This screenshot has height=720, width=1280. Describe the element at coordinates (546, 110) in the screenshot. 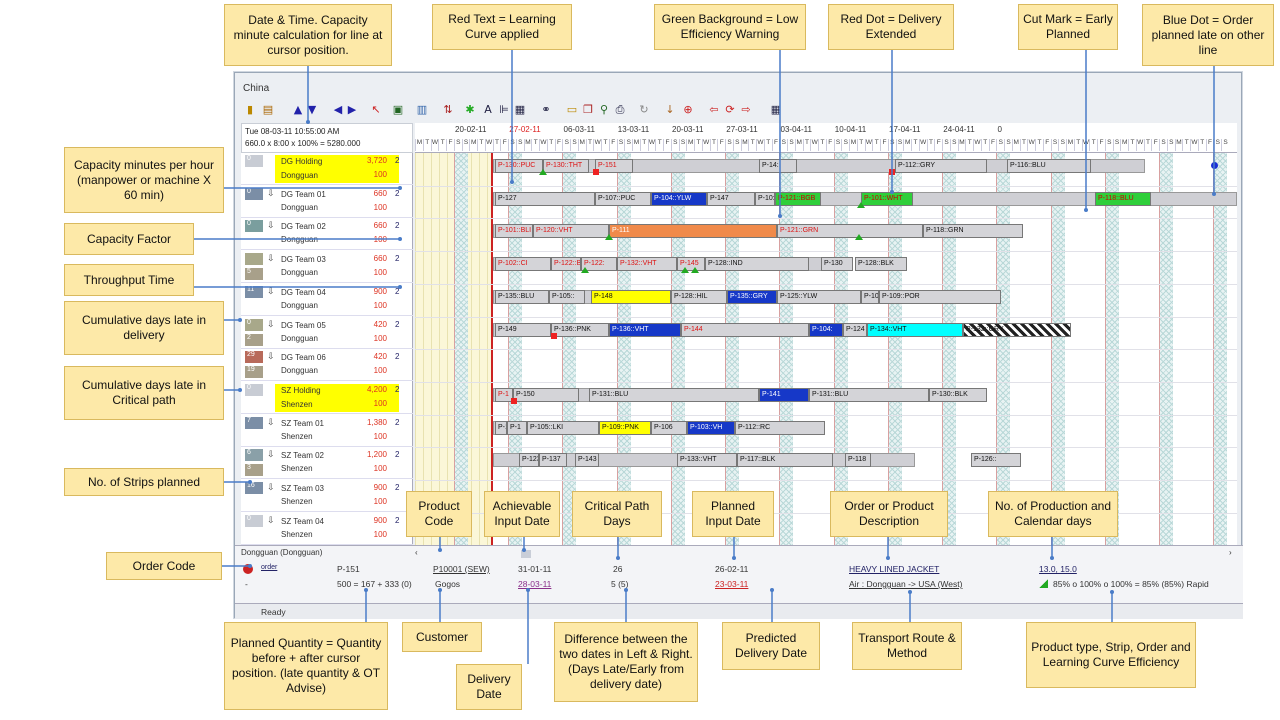

I see `binoculars-icon: ⚭` at that location.